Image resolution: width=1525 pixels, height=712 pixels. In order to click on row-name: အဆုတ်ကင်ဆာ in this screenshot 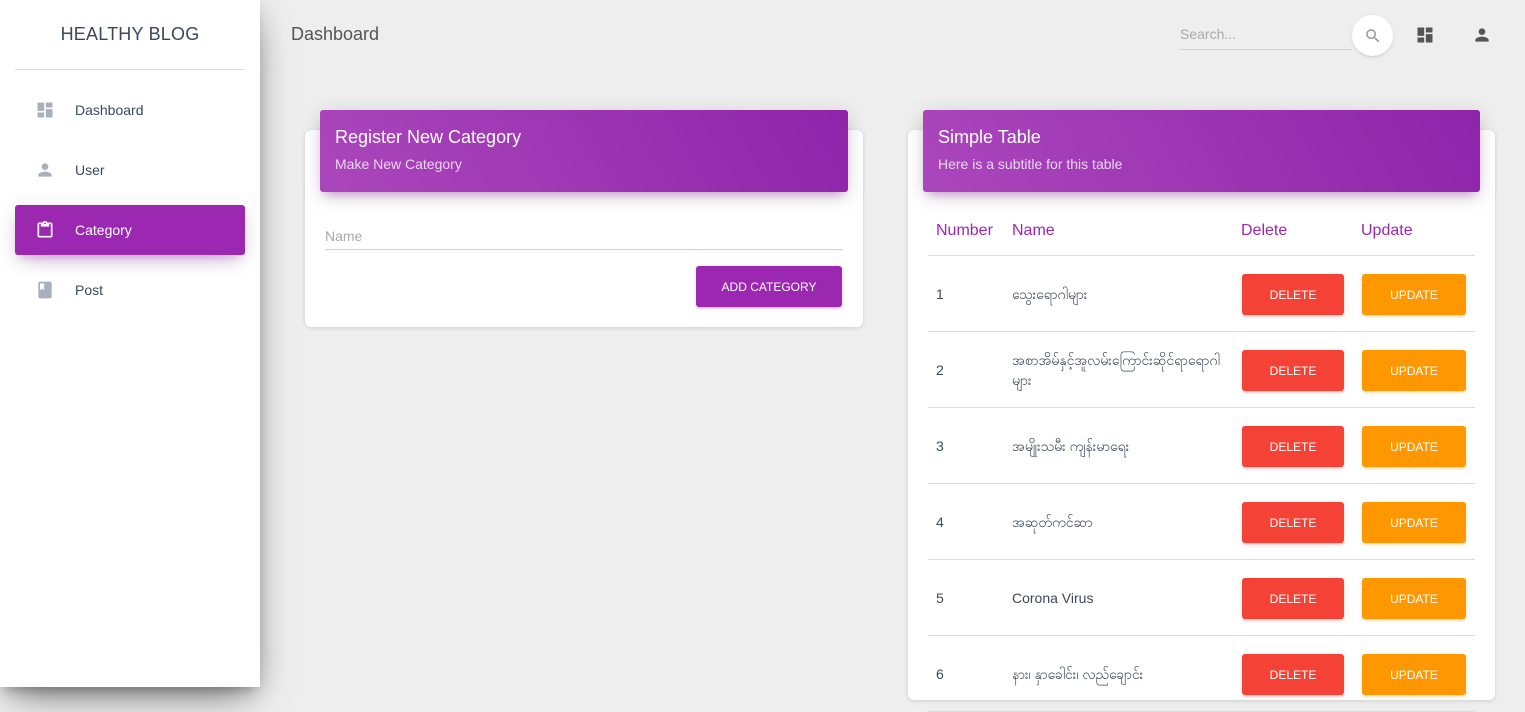, I will do `click(1052, 522)`.